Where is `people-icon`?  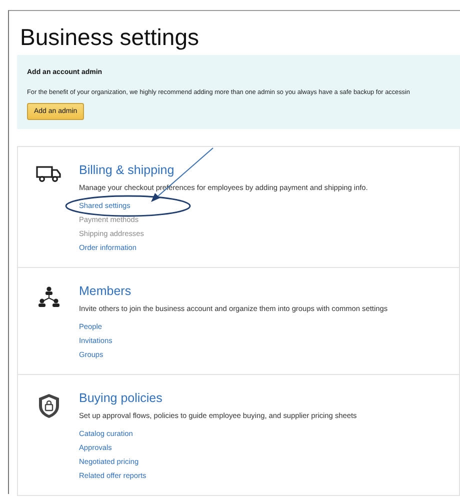
people-icon is located at coordinates (48, 298).